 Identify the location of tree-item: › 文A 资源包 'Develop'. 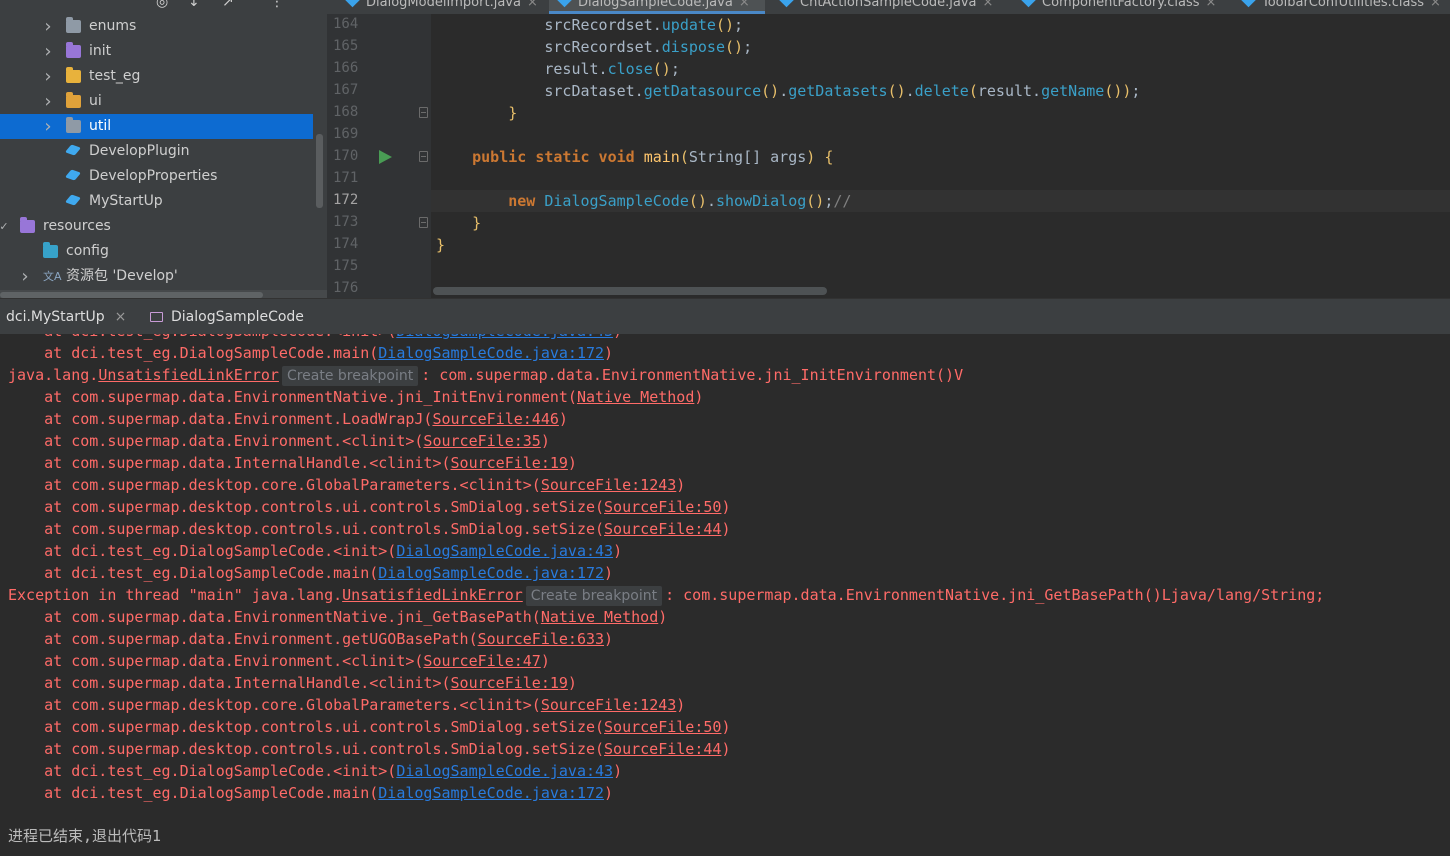
(163, 276).